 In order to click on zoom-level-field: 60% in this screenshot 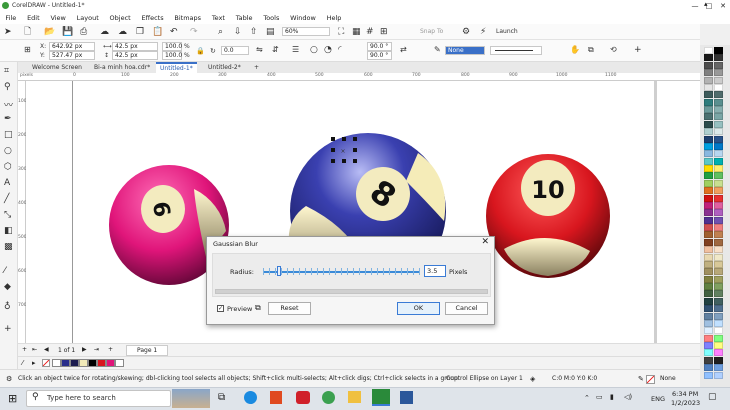, I will do `click(306, 31)`.